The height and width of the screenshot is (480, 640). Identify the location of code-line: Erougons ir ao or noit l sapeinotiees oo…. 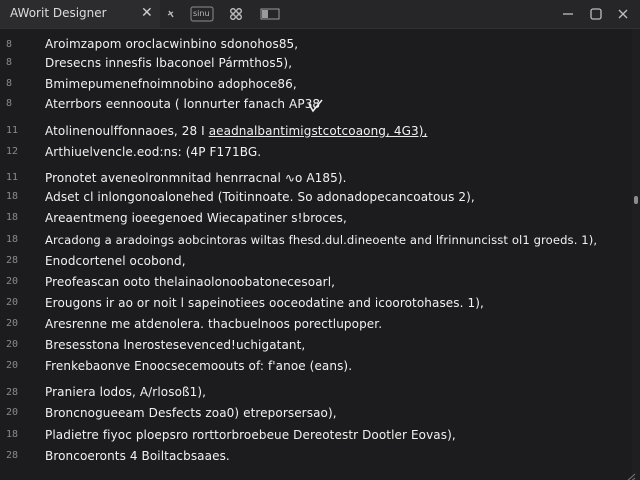
(264, 303).